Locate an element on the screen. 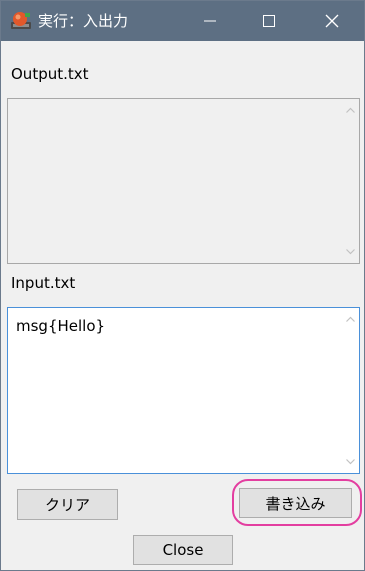 The height and width of the screenshot is (571, 365). minimize-button is located at coordinates (210, 21).